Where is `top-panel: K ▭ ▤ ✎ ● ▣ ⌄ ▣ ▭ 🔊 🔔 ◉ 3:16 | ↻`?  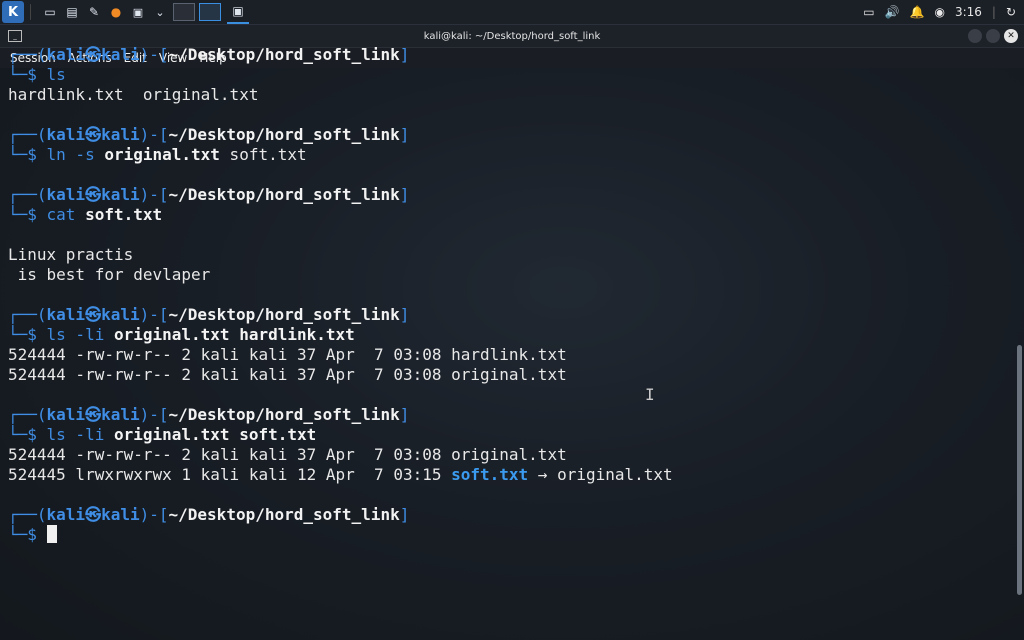 top-panel: K ▭ ▤ ✎ ● ▣ ⌄ ▣ ▭ 🔊 🔔 ◉ 3:16 | ↻ is located at coordinates (512, 12).